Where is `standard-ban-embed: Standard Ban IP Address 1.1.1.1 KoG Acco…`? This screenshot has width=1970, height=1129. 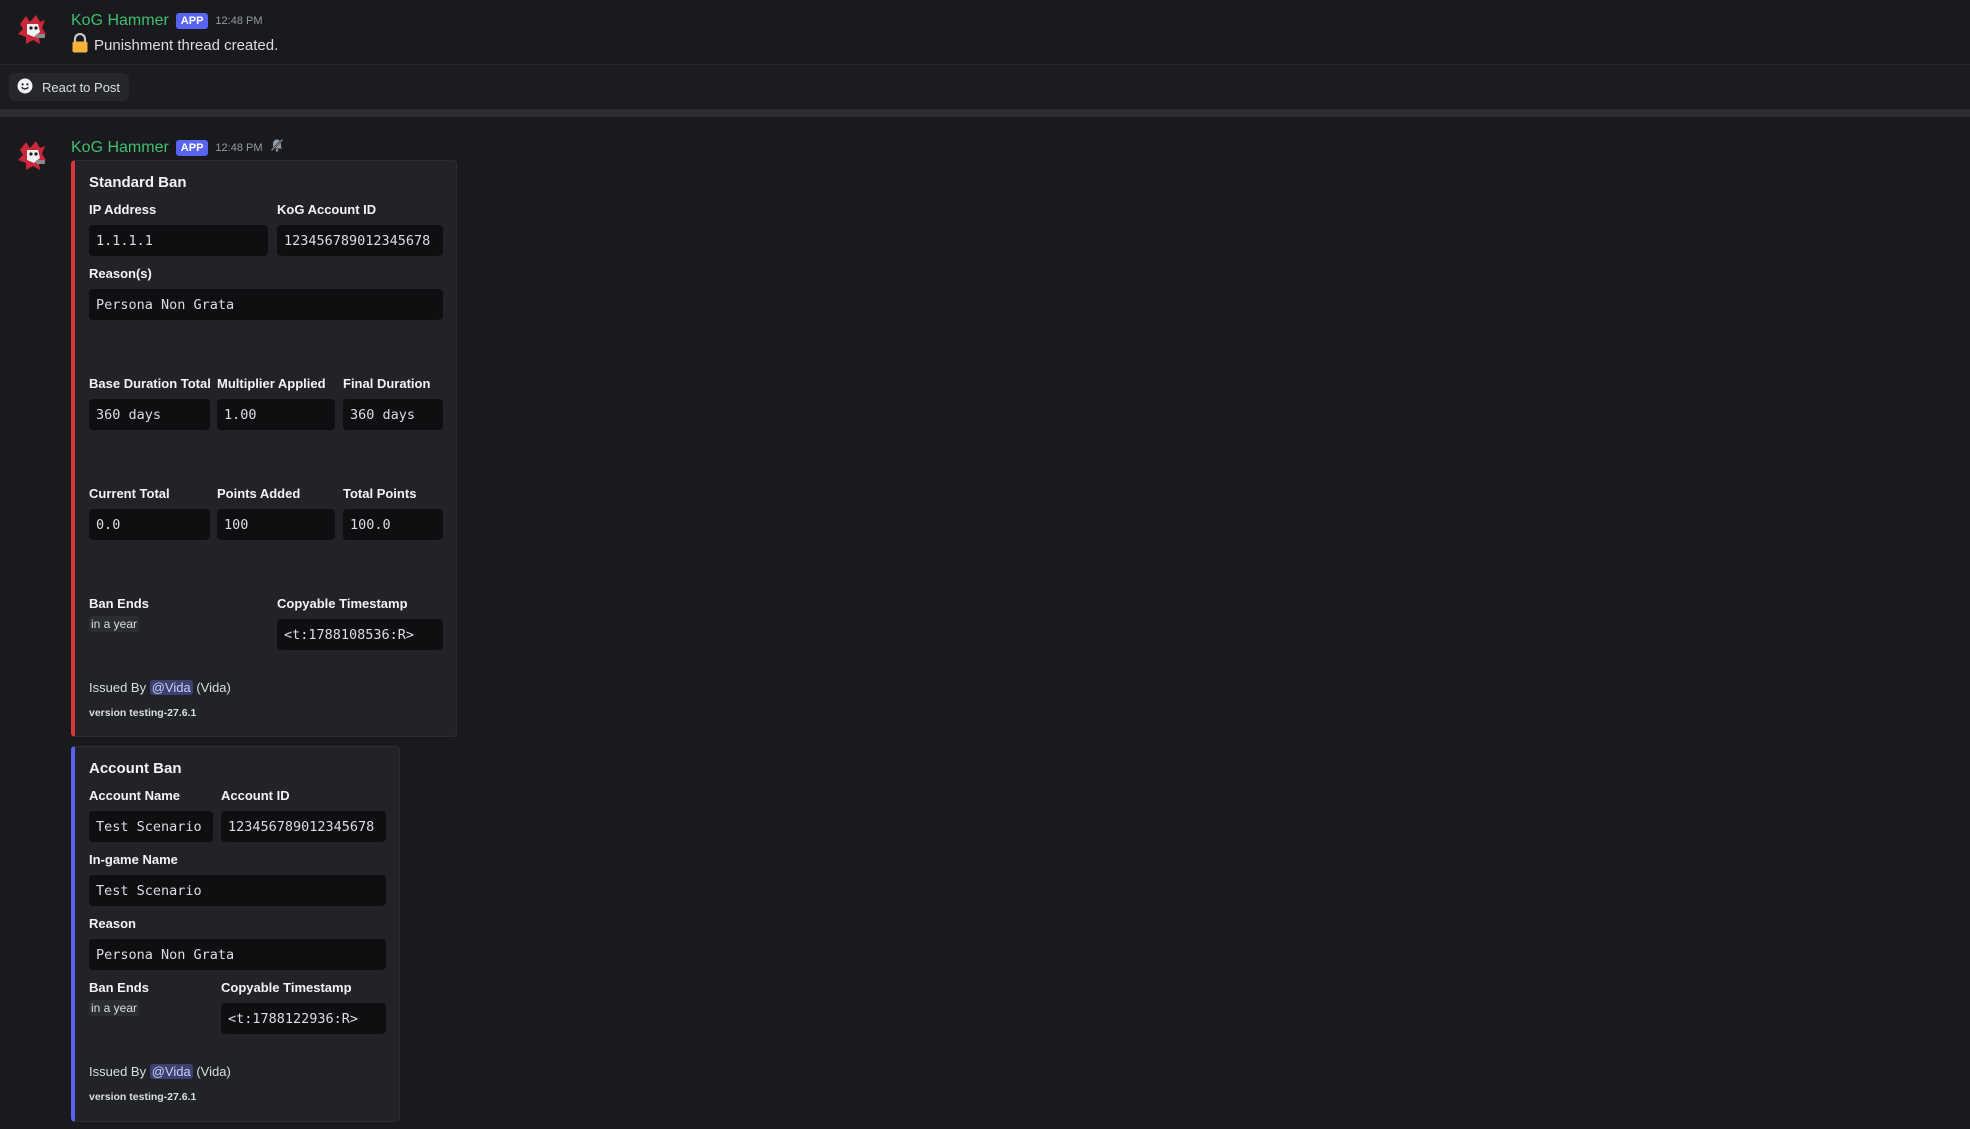
standard-ban-embed: Standard Ban IP Address 1.1.1.1 KoG Acco… is located at coordinates (264, 448).